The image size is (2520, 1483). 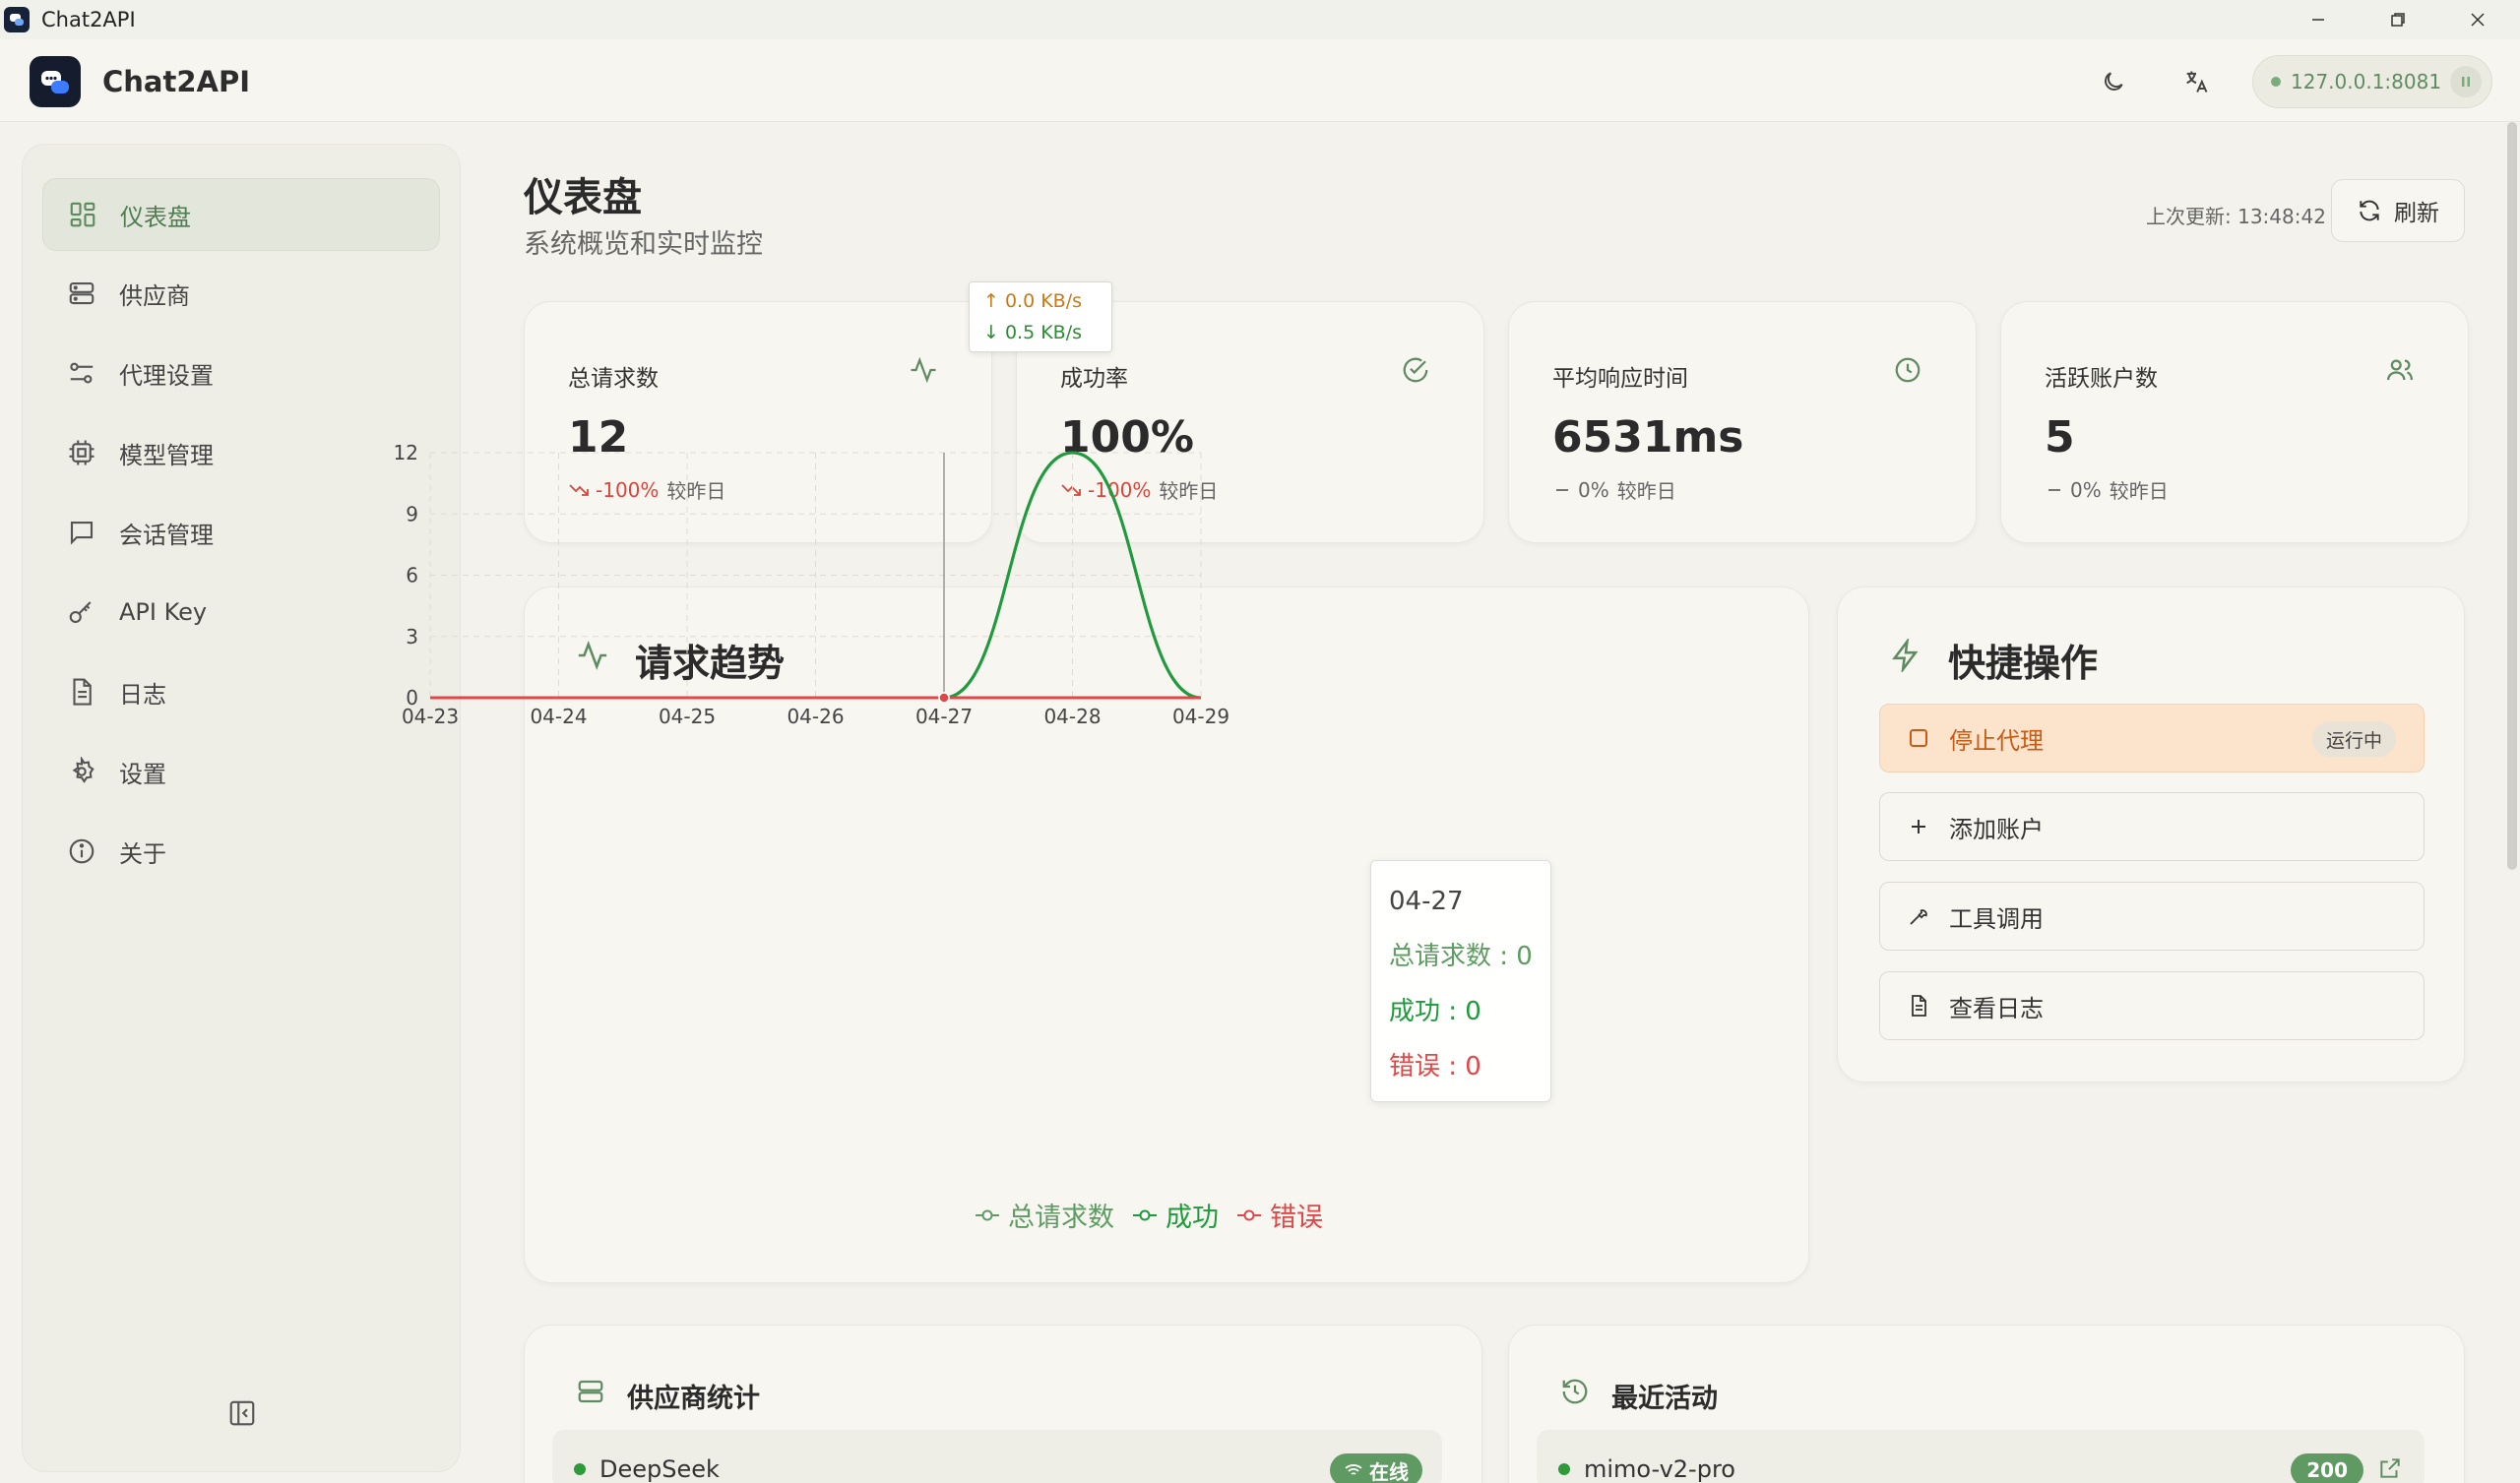 What do you see at coordinates (241, 452) in the screenshot?
I see `sidebar-item-models: 模型管理` at bounding box center [241, 452].